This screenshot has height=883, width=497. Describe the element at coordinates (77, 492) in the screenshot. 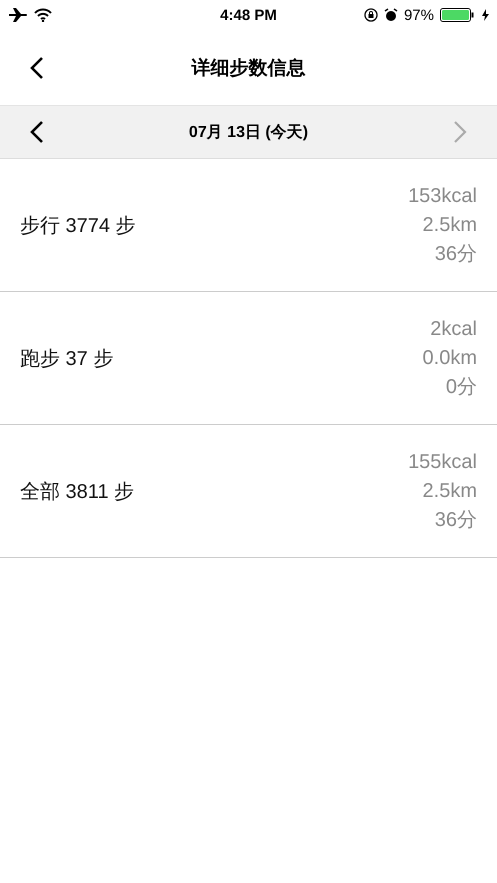

I see `step-count: 全部 3811 步` at that location.